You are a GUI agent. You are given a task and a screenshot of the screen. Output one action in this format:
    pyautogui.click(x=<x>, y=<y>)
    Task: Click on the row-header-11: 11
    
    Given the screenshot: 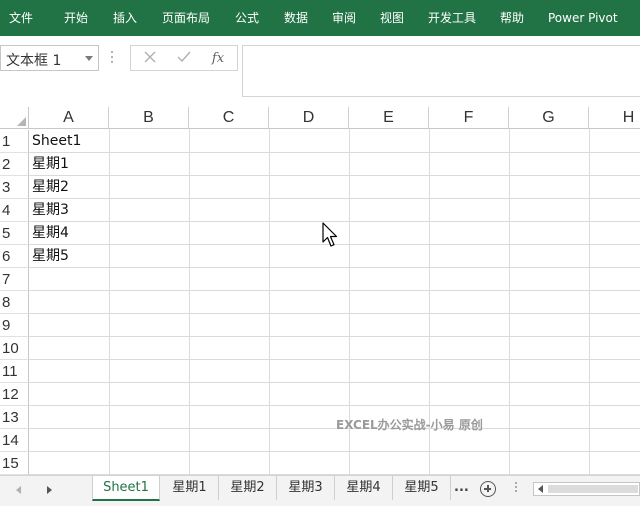 What is the action you would take?
    pyautogui.click(x=14, y=371)
    